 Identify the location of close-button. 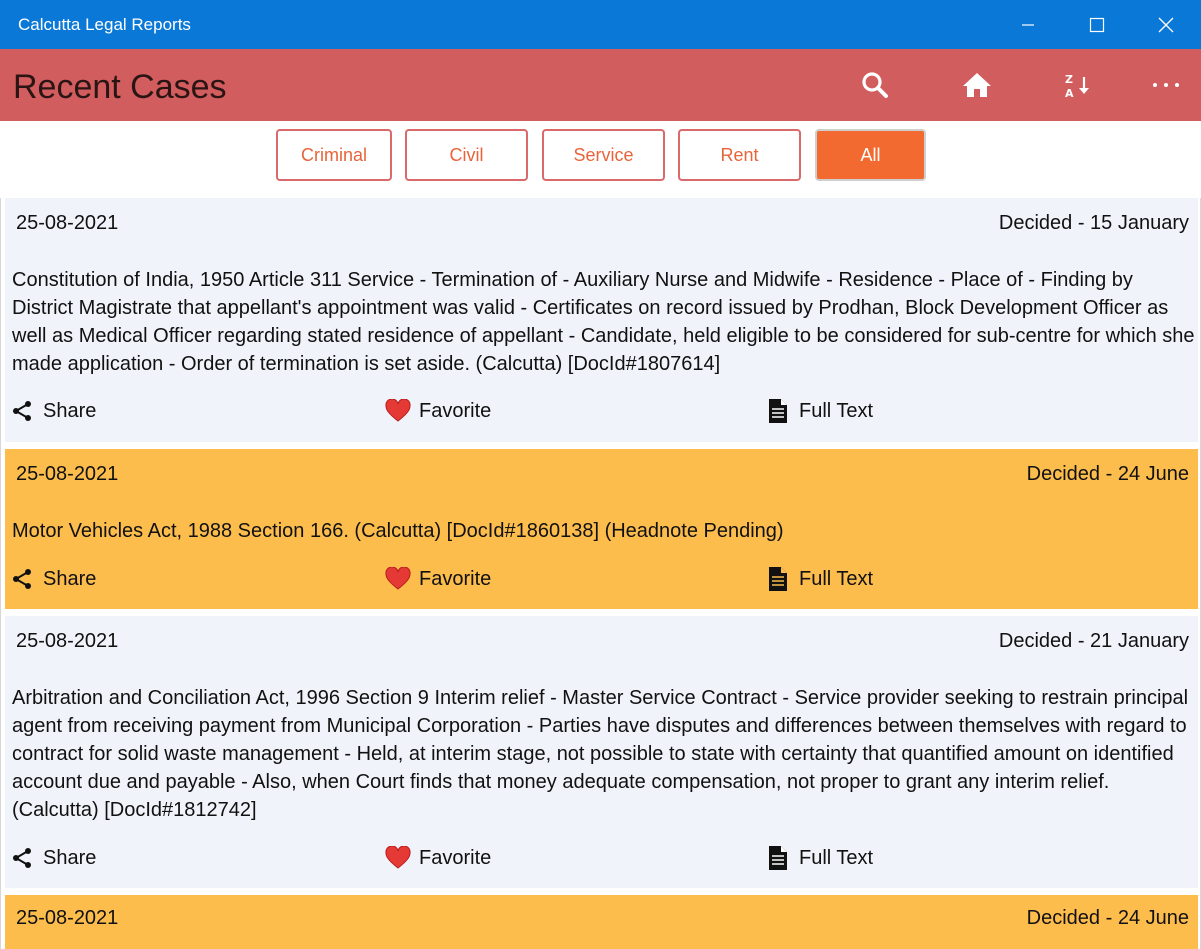
(1165, 24).